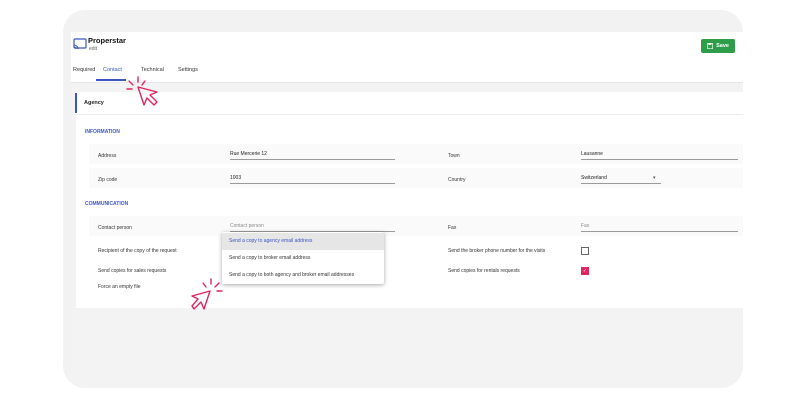 This screenshot has width=800, height=400. Describe the element at coordinates (312, 227) in the screenshot. I see `contact-person-input: Contact person` at that location.